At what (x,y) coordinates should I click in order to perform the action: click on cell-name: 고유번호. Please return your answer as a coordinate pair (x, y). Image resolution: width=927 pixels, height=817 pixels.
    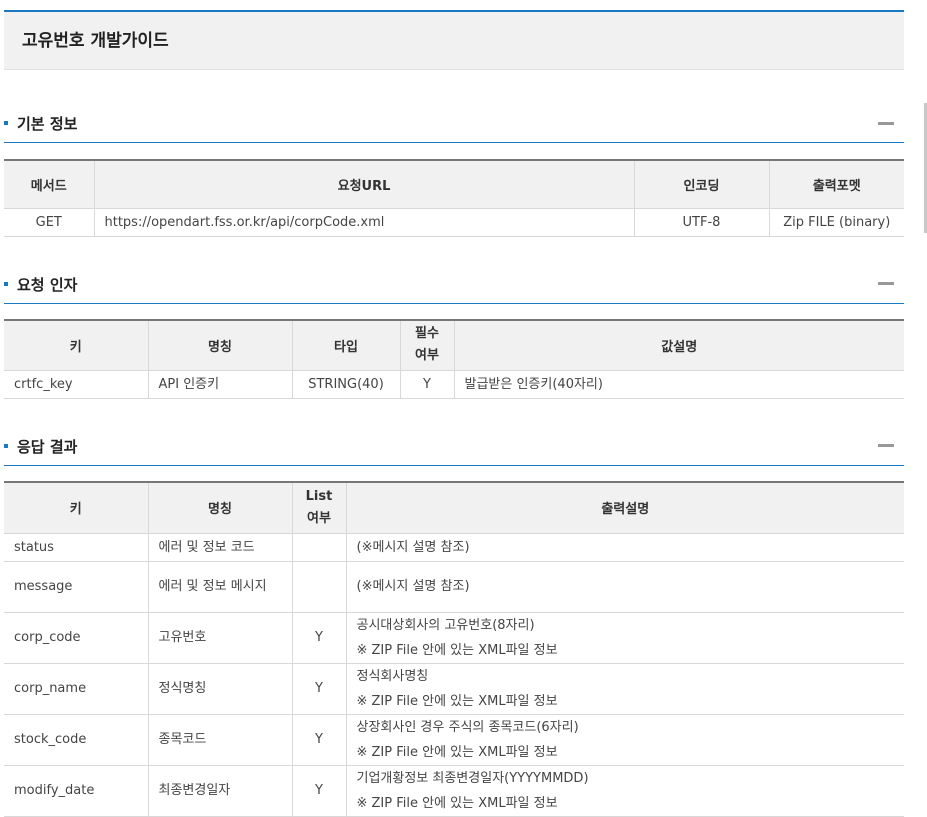
    Looking at the image, I should click on (220, 637).